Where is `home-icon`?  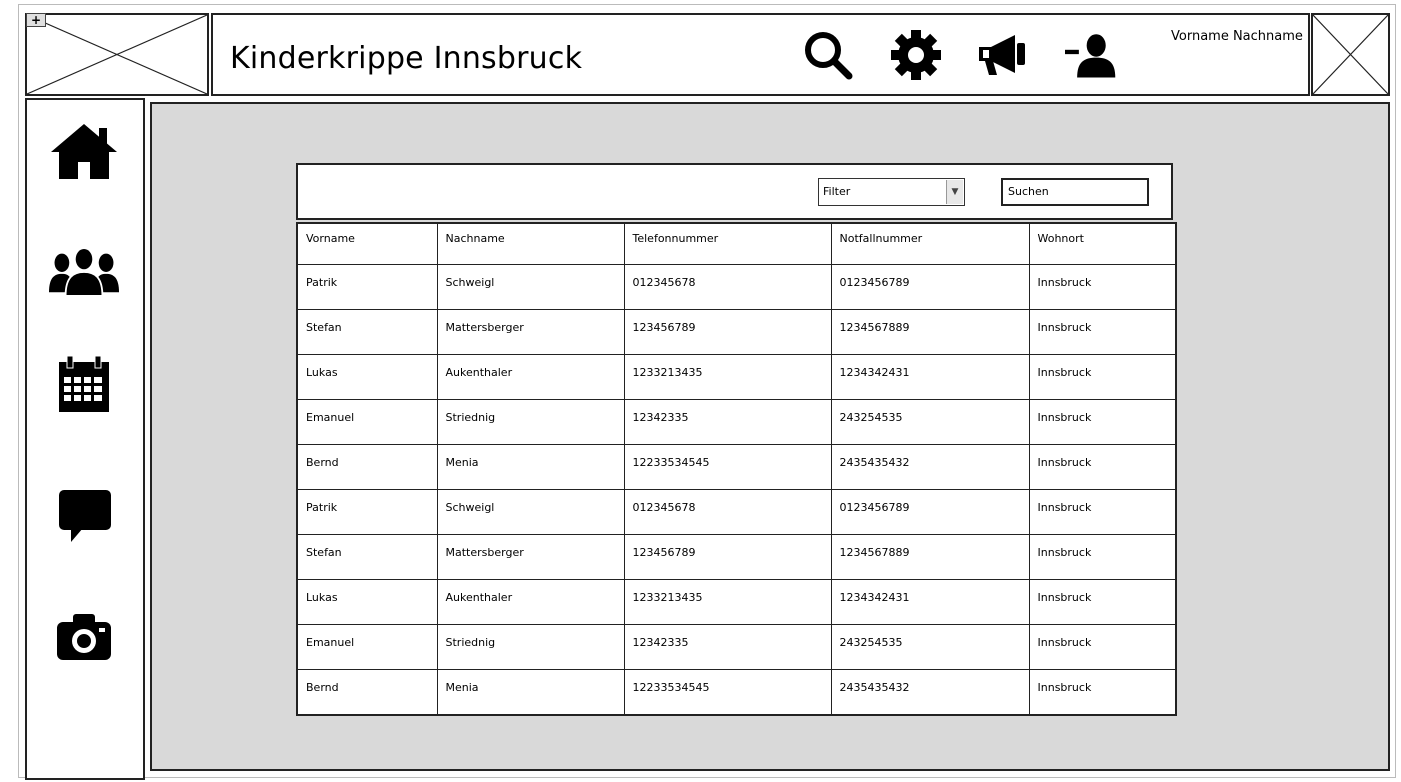 home-icon is located at coordinates (84, 152).